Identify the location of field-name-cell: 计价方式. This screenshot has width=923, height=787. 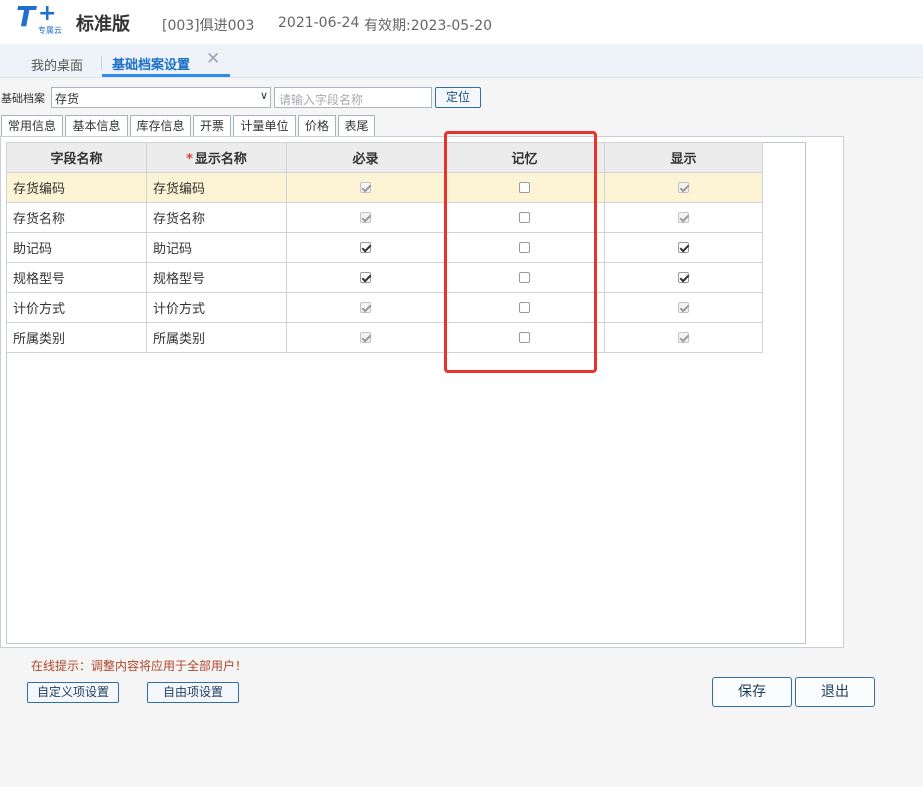
(76, 307).